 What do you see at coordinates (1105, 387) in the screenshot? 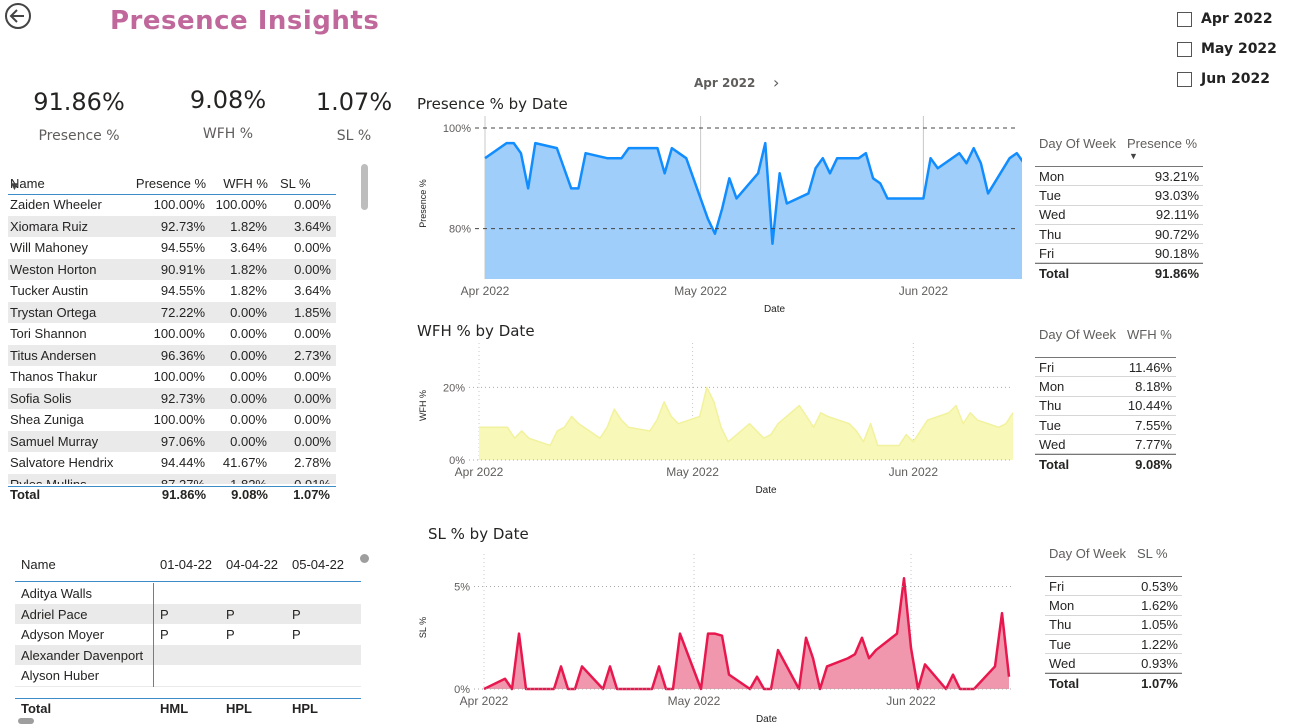
I see `table-row: Mon 8.18%` at bounding box center [1105, 387].